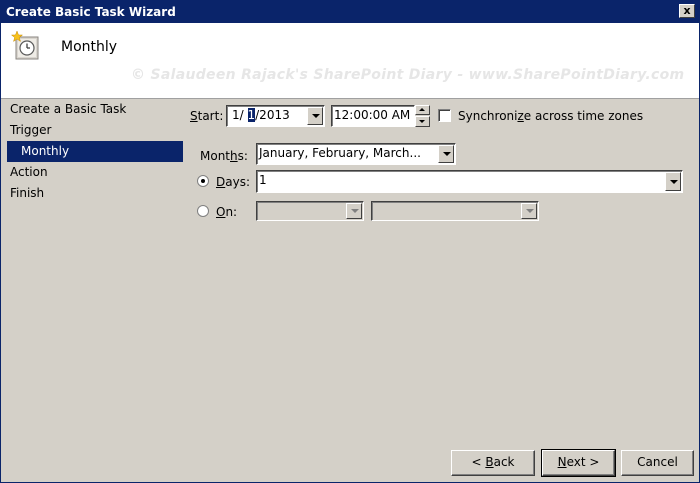  I want to click on on-weekday-dropdown-button, so click(529, 211).